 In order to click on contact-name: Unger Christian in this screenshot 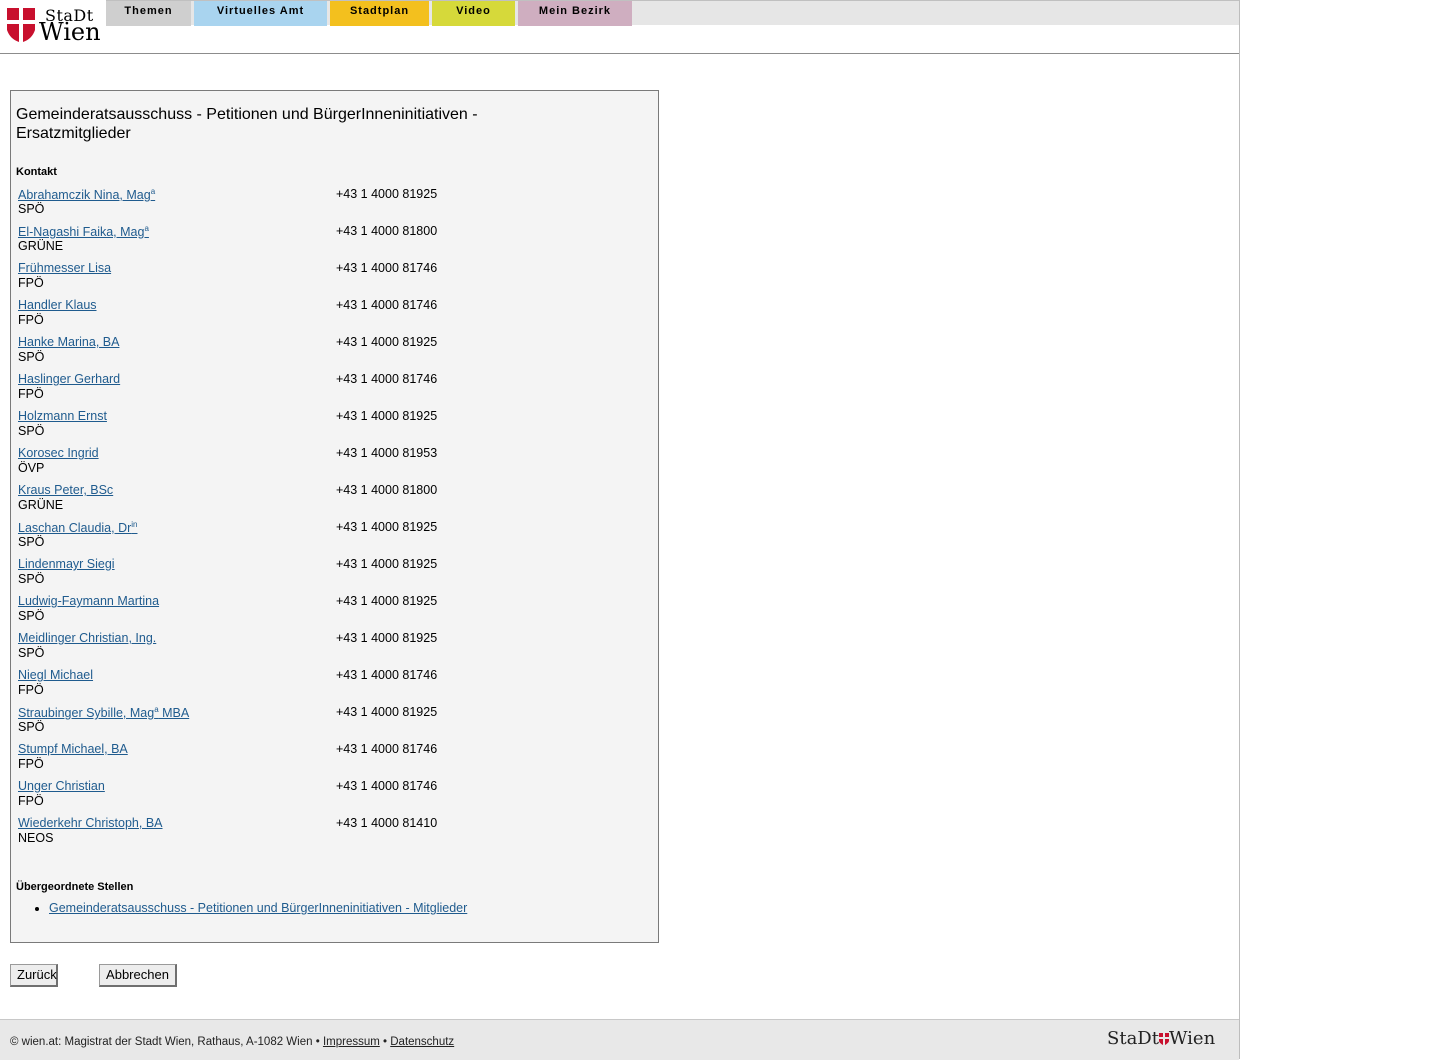, I will do `click(61, 786)`.